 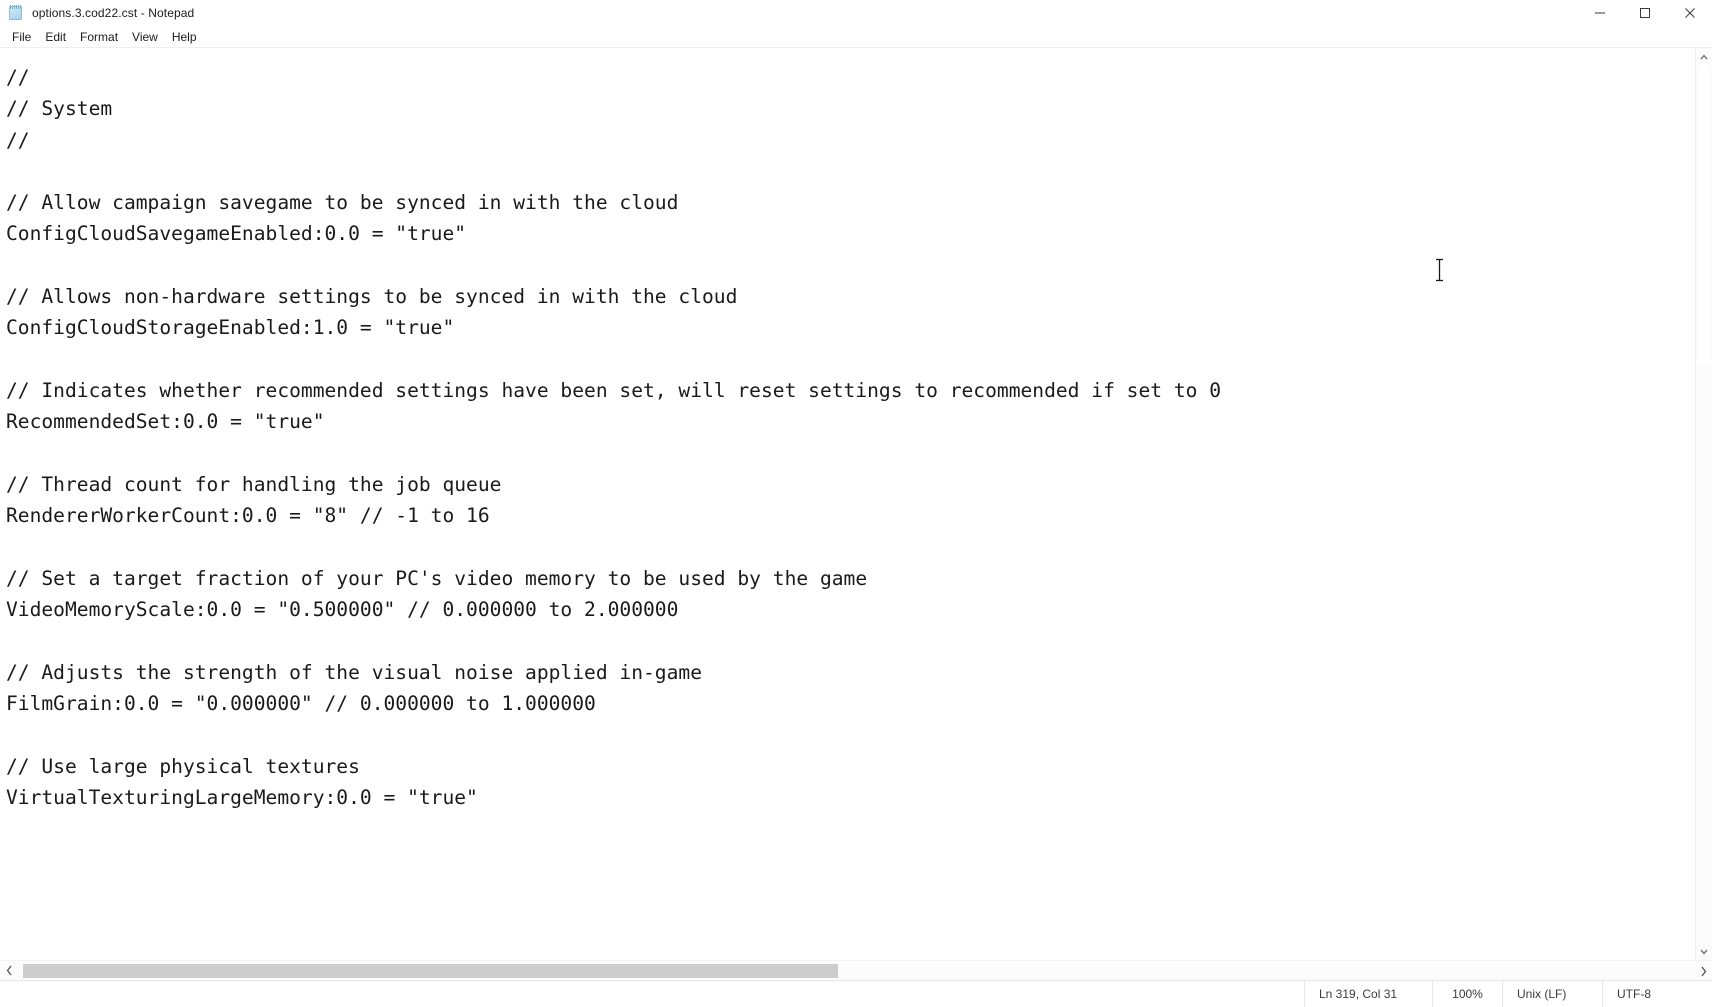 I want to click on window-controls, so click(x=1644, y=13).